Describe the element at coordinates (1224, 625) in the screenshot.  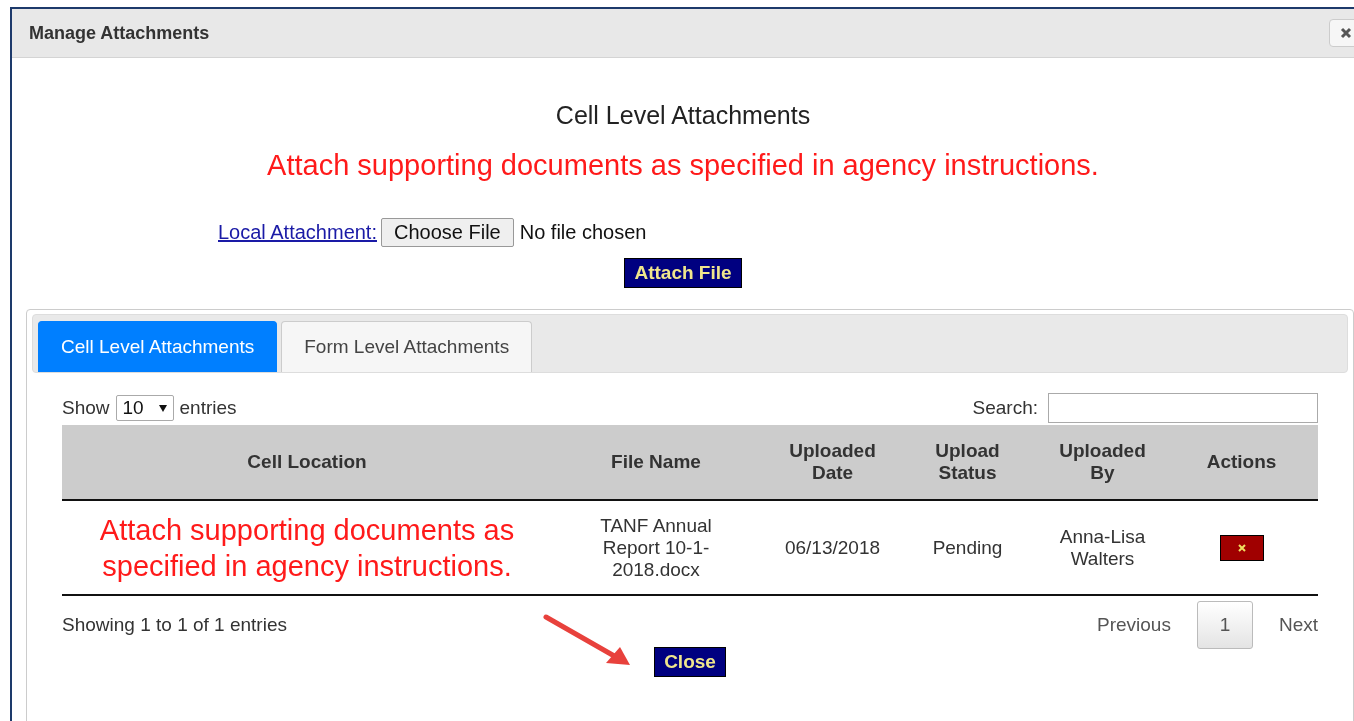
I see `page-button: 1` at that location.